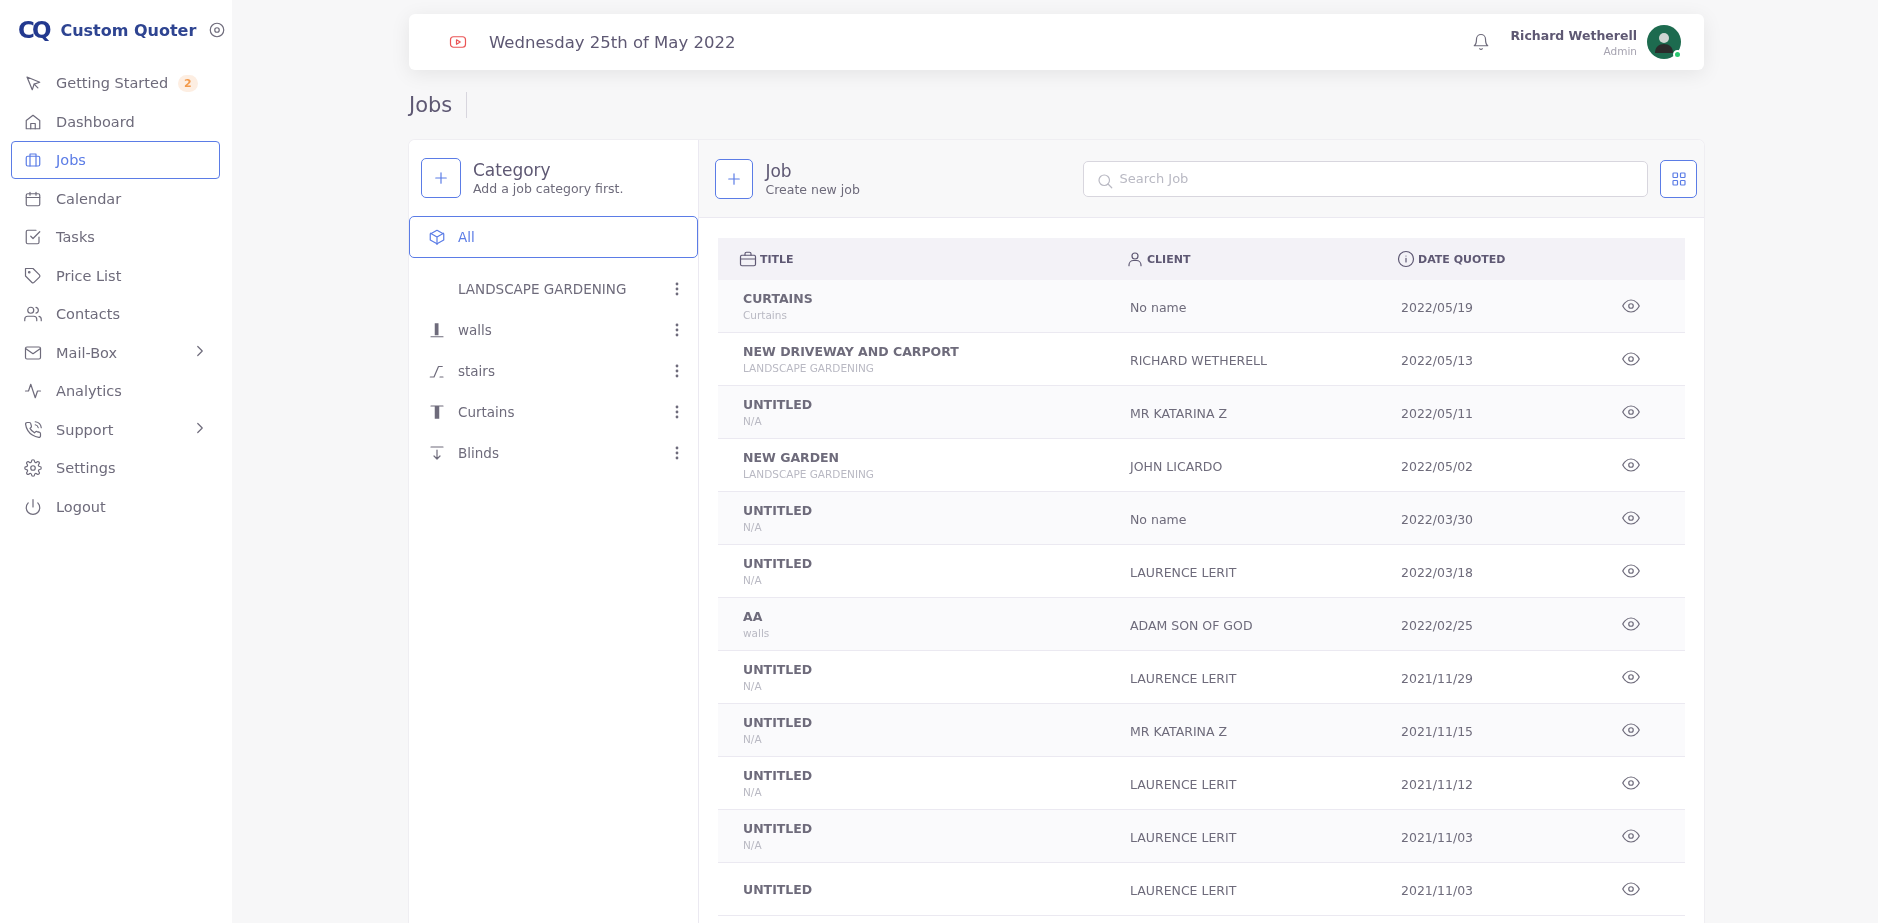 The height and width of the screenshot is (923, 1878). I want to click on users-icon, so click(33, 314).